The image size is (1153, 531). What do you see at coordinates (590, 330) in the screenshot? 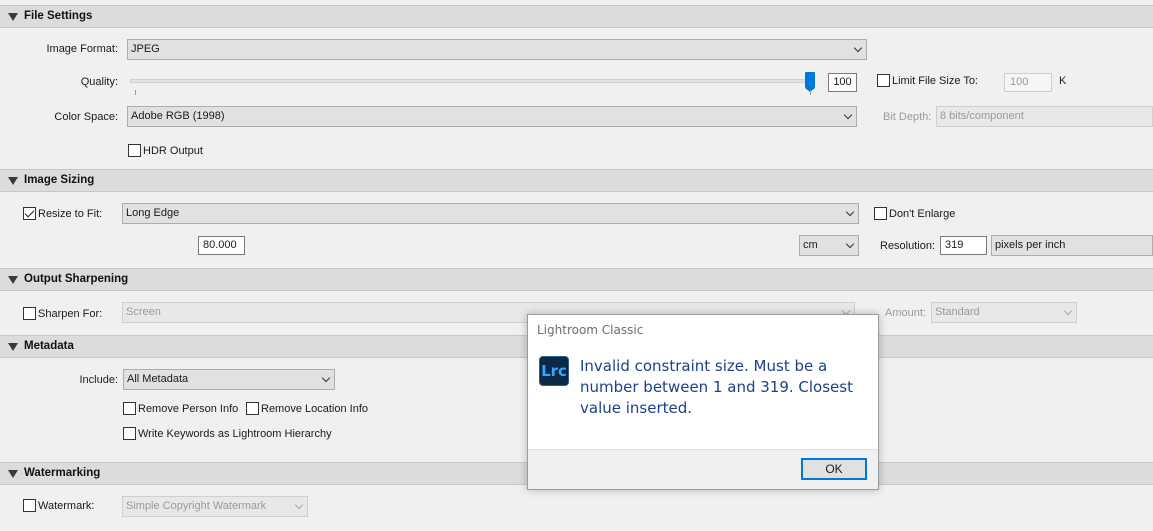
I see `dialog-title: Lightroom Classic` at bounding box center [590, 330].